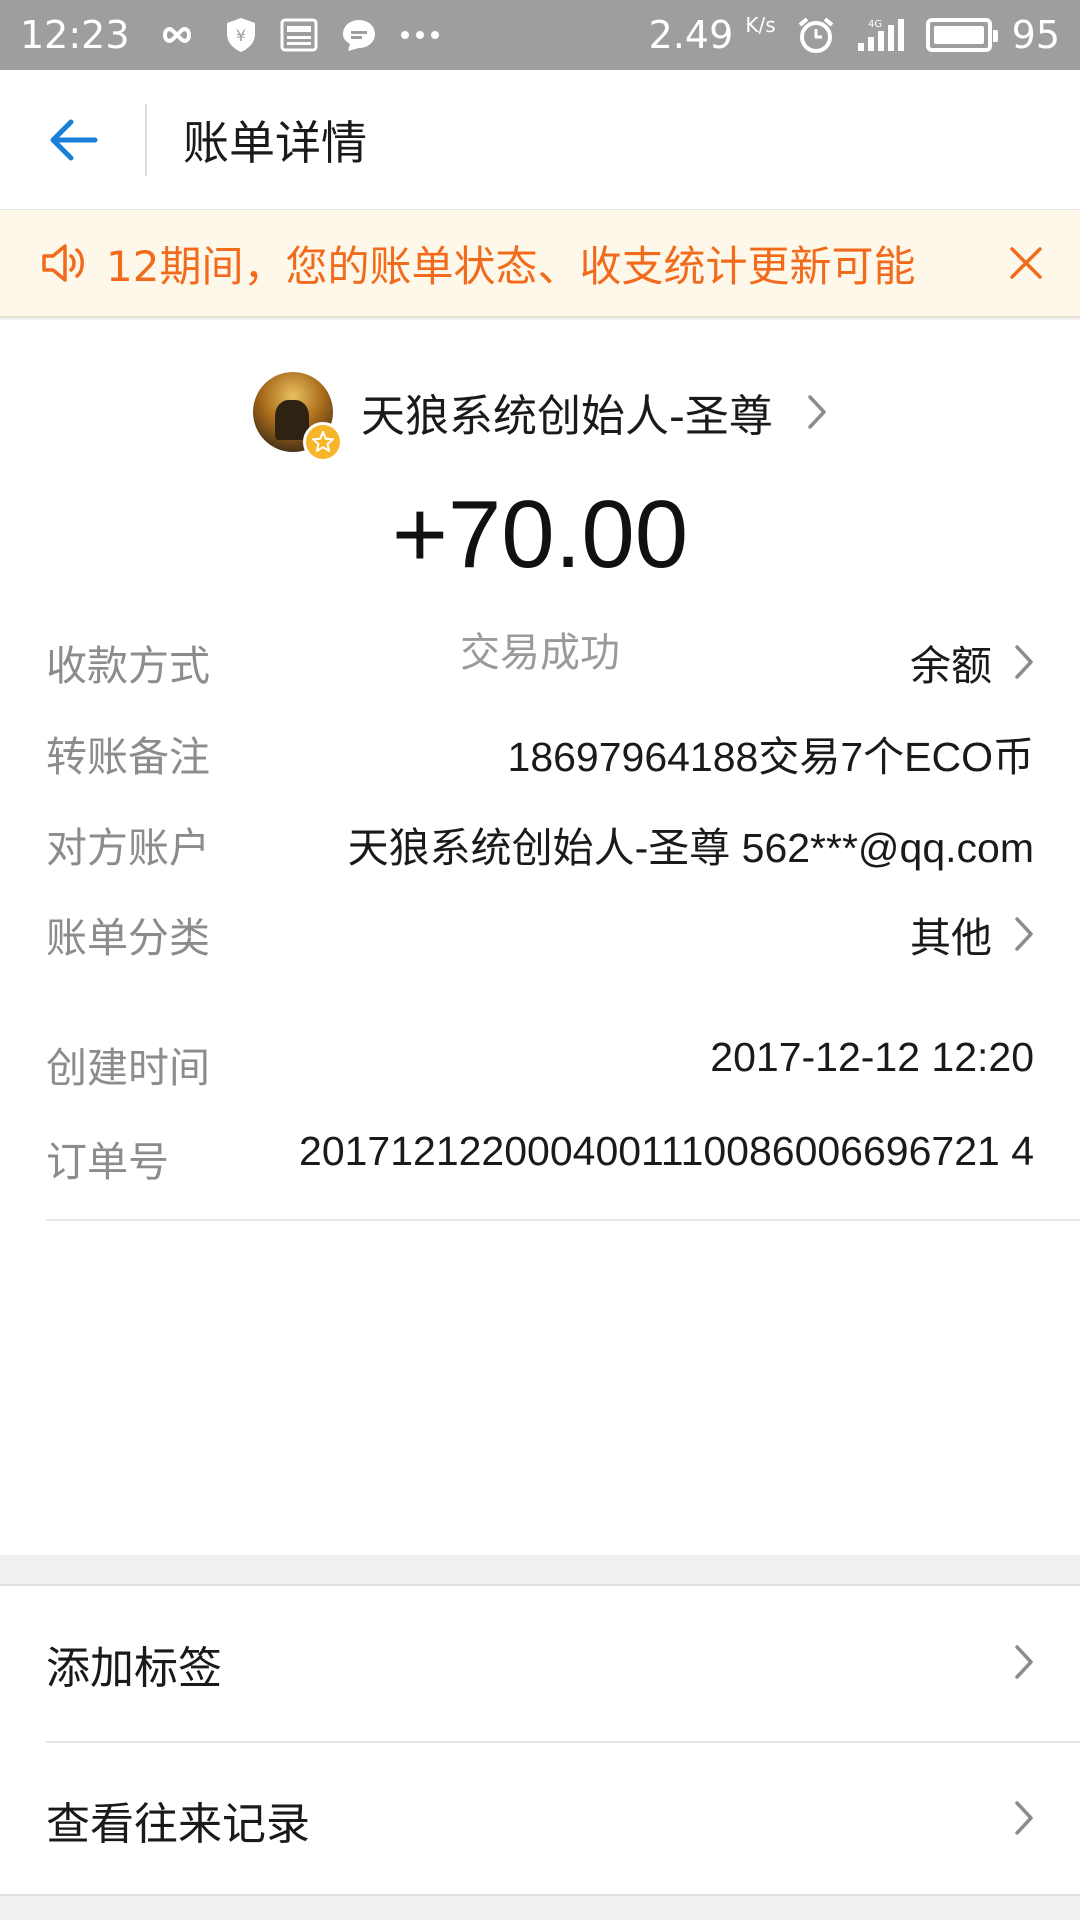 This screenshot has width=1080, height=1920. I want to click on payee-row: 天狼系统创始人-圣尊, so click(540, 412).